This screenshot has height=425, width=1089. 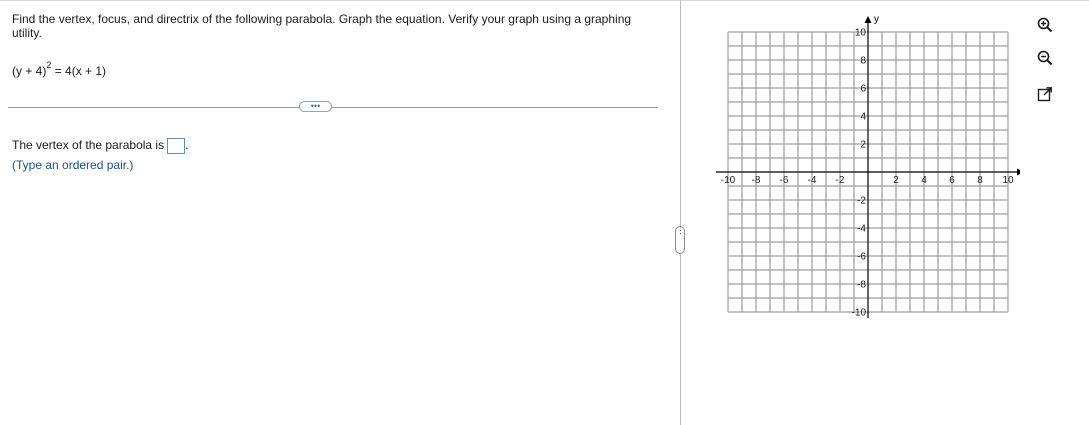 What do you see at coordinates (859, 313) in the screenshot?
I see `y-tick-label: -10` at bounding box center [859, 313].